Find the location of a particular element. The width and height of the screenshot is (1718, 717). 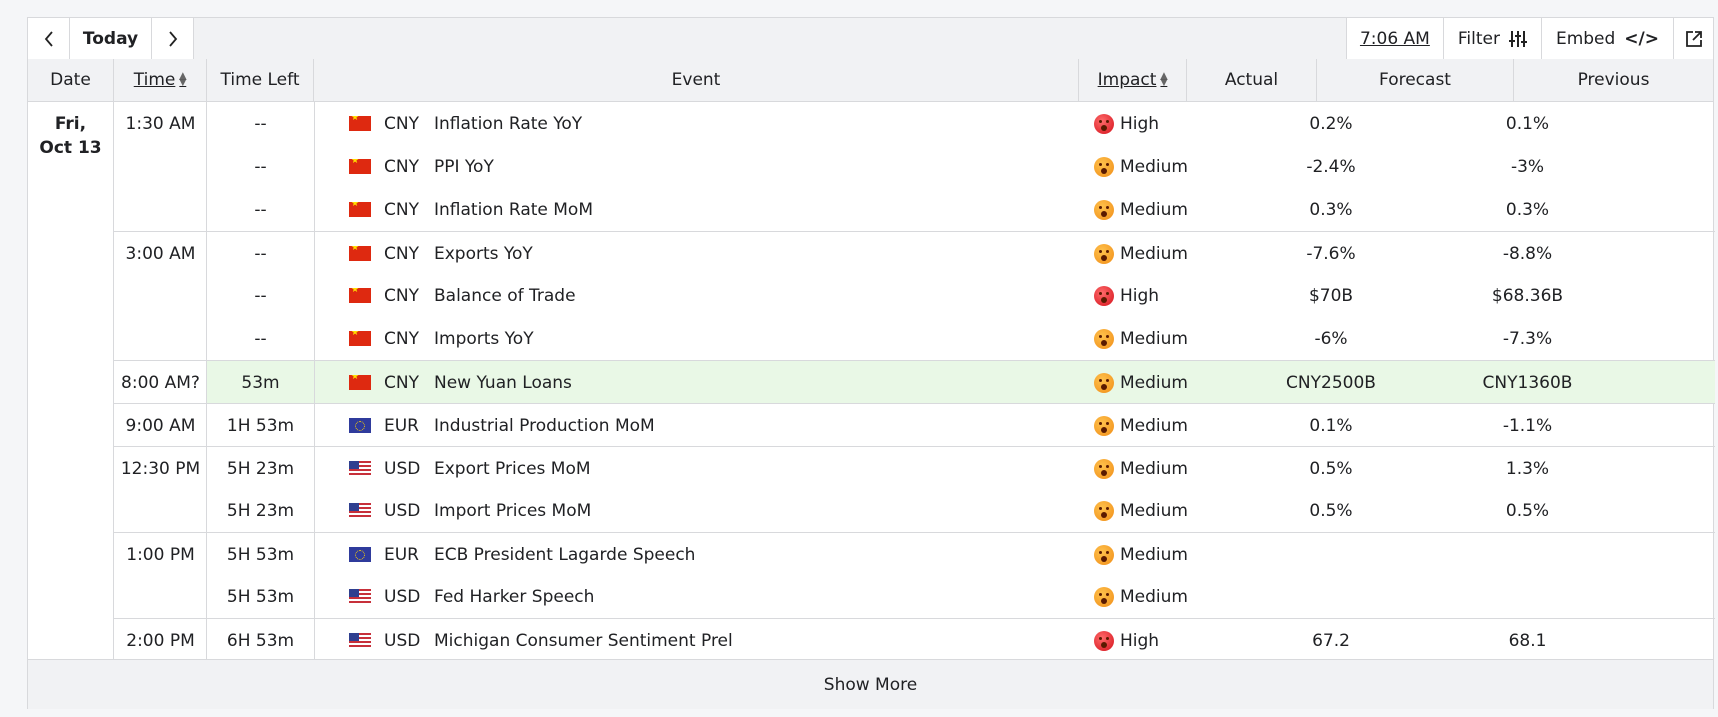

header-event: Event is located at coordinates (696, 80).